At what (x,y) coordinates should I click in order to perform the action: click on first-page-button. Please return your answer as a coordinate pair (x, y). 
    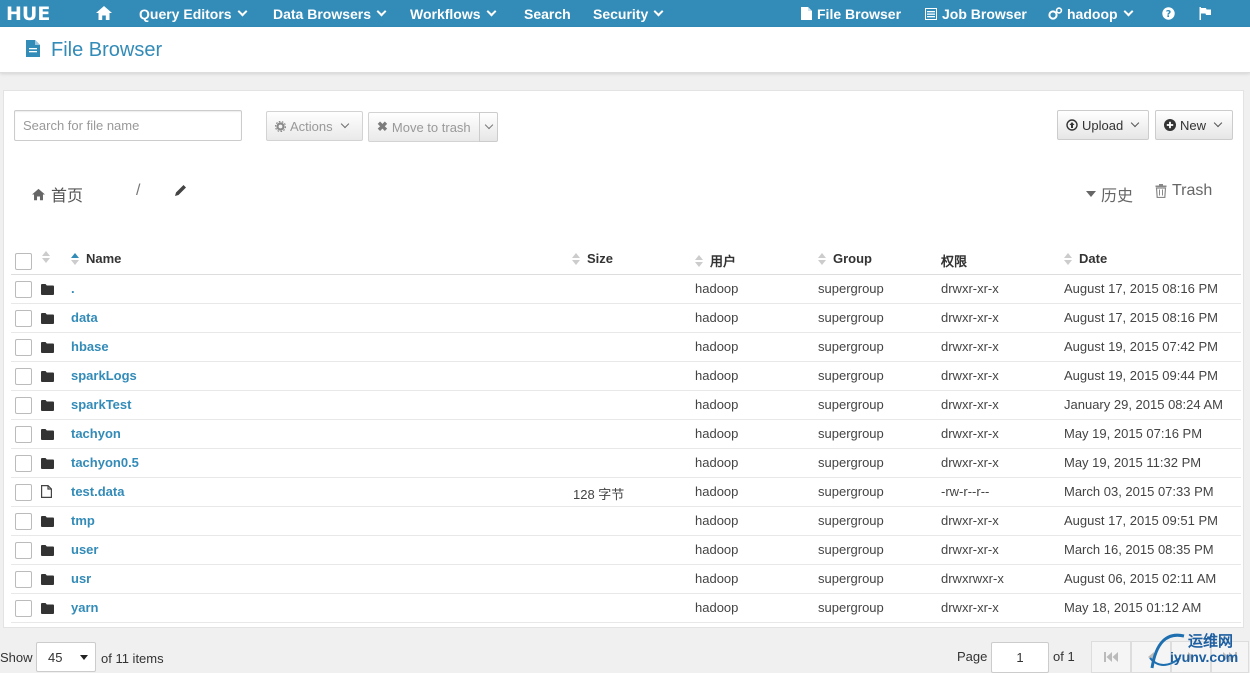
    Looking at the image, I should click on (1111, 657).